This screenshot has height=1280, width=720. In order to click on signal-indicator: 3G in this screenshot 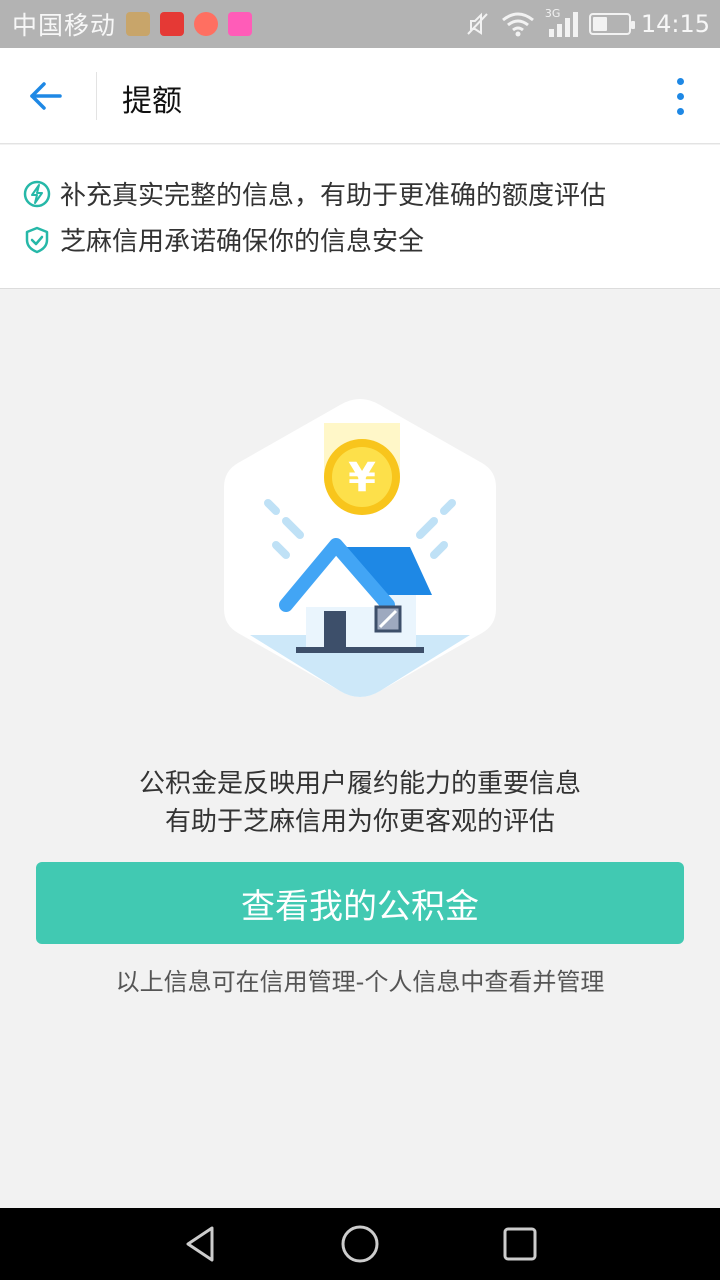, I will do `click(562, 23)`.